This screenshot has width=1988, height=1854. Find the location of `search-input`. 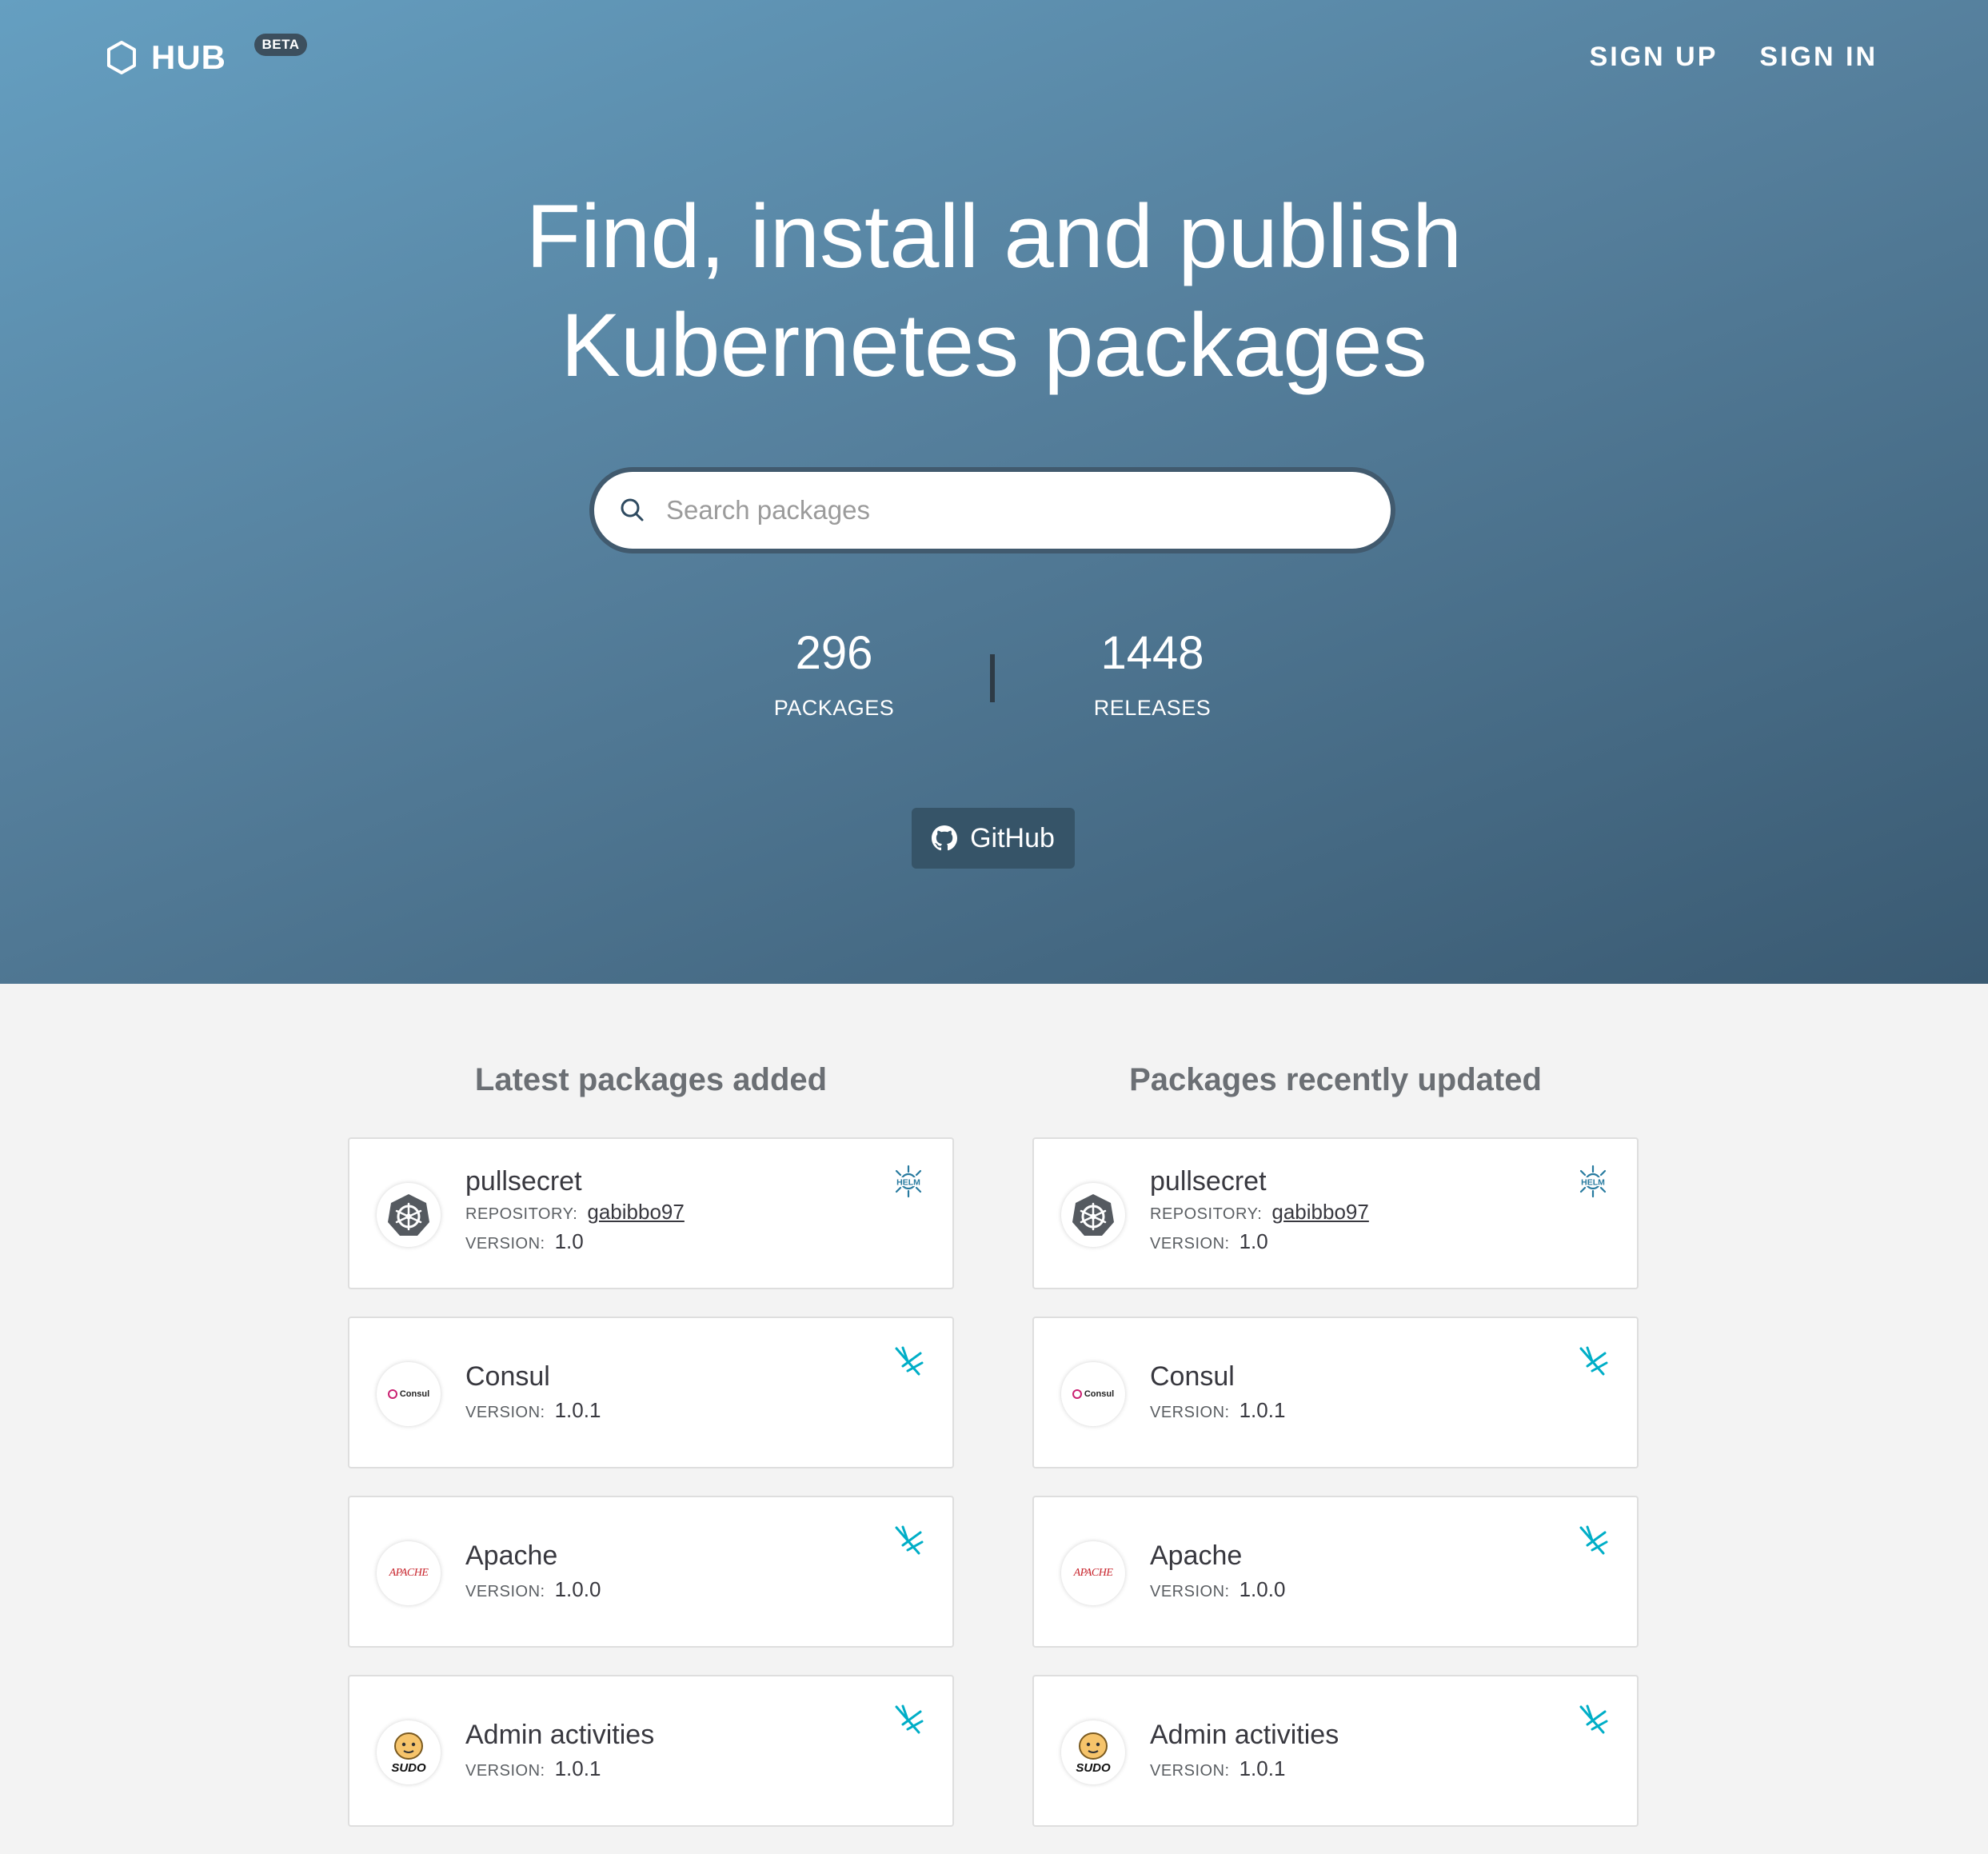

search-input is located at coordinates (1010, 510).